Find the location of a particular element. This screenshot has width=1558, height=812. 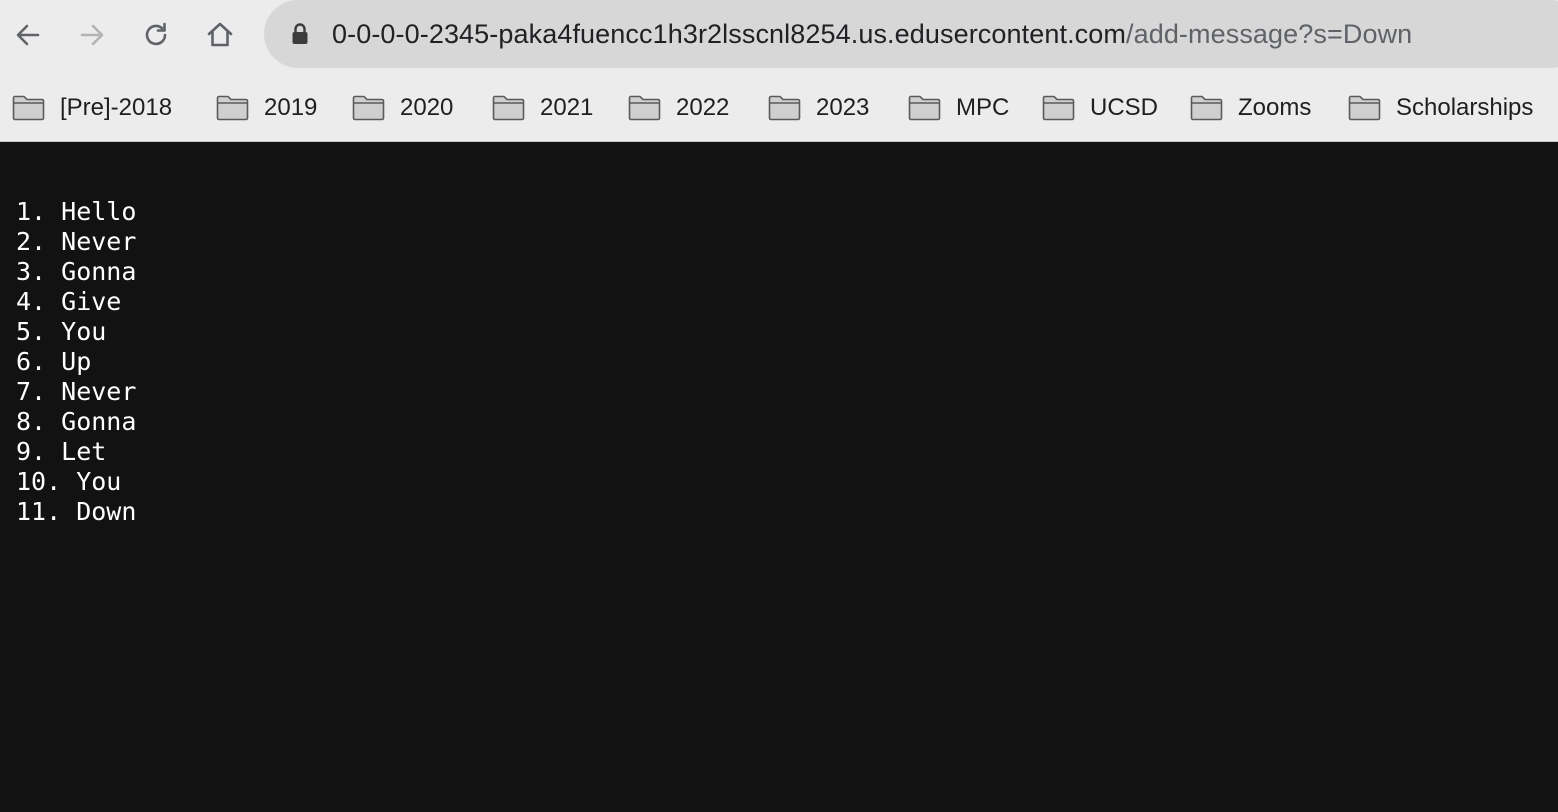

url-path: /add-message?s=Down is located at coordinates (1269, 34).